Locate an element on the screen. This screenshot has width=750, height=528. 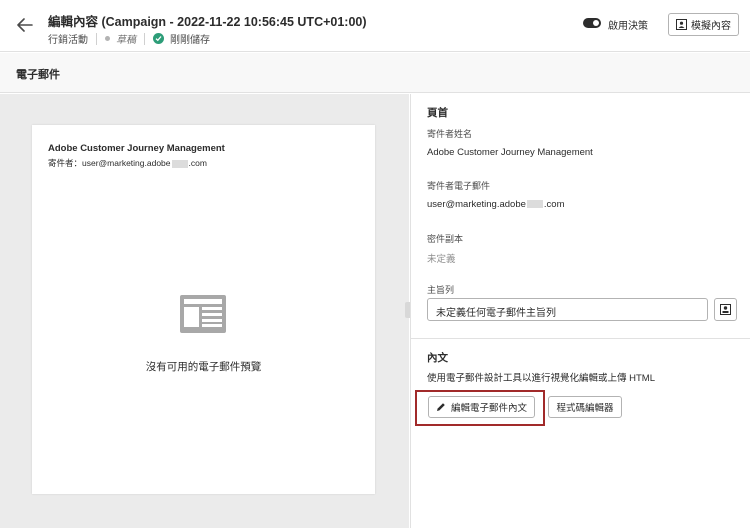
simulate-content-label: 模擬內容 is located at coordinates (711, 26).